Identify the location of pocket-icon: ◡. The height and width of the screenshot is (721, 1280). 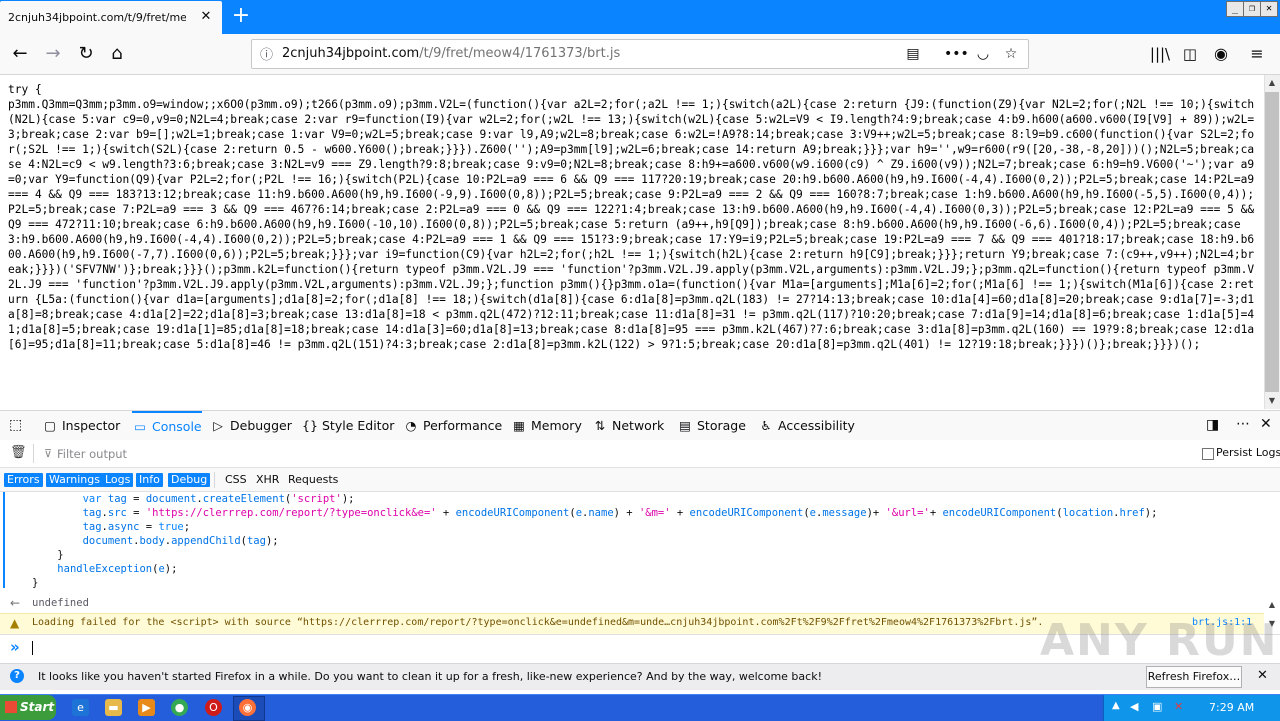
(983, 54).